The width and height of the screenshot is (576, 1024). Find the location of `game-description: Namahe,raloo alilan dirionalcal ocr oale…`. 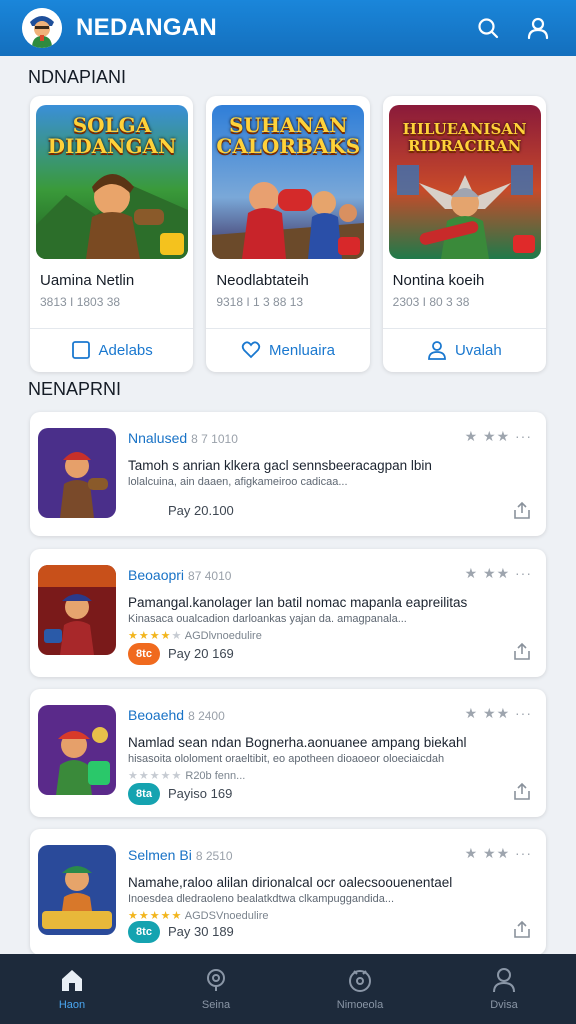

game-description: Namahe,raloo alilan dirionalcal ocr oale… is located at coordinates (290, 882).